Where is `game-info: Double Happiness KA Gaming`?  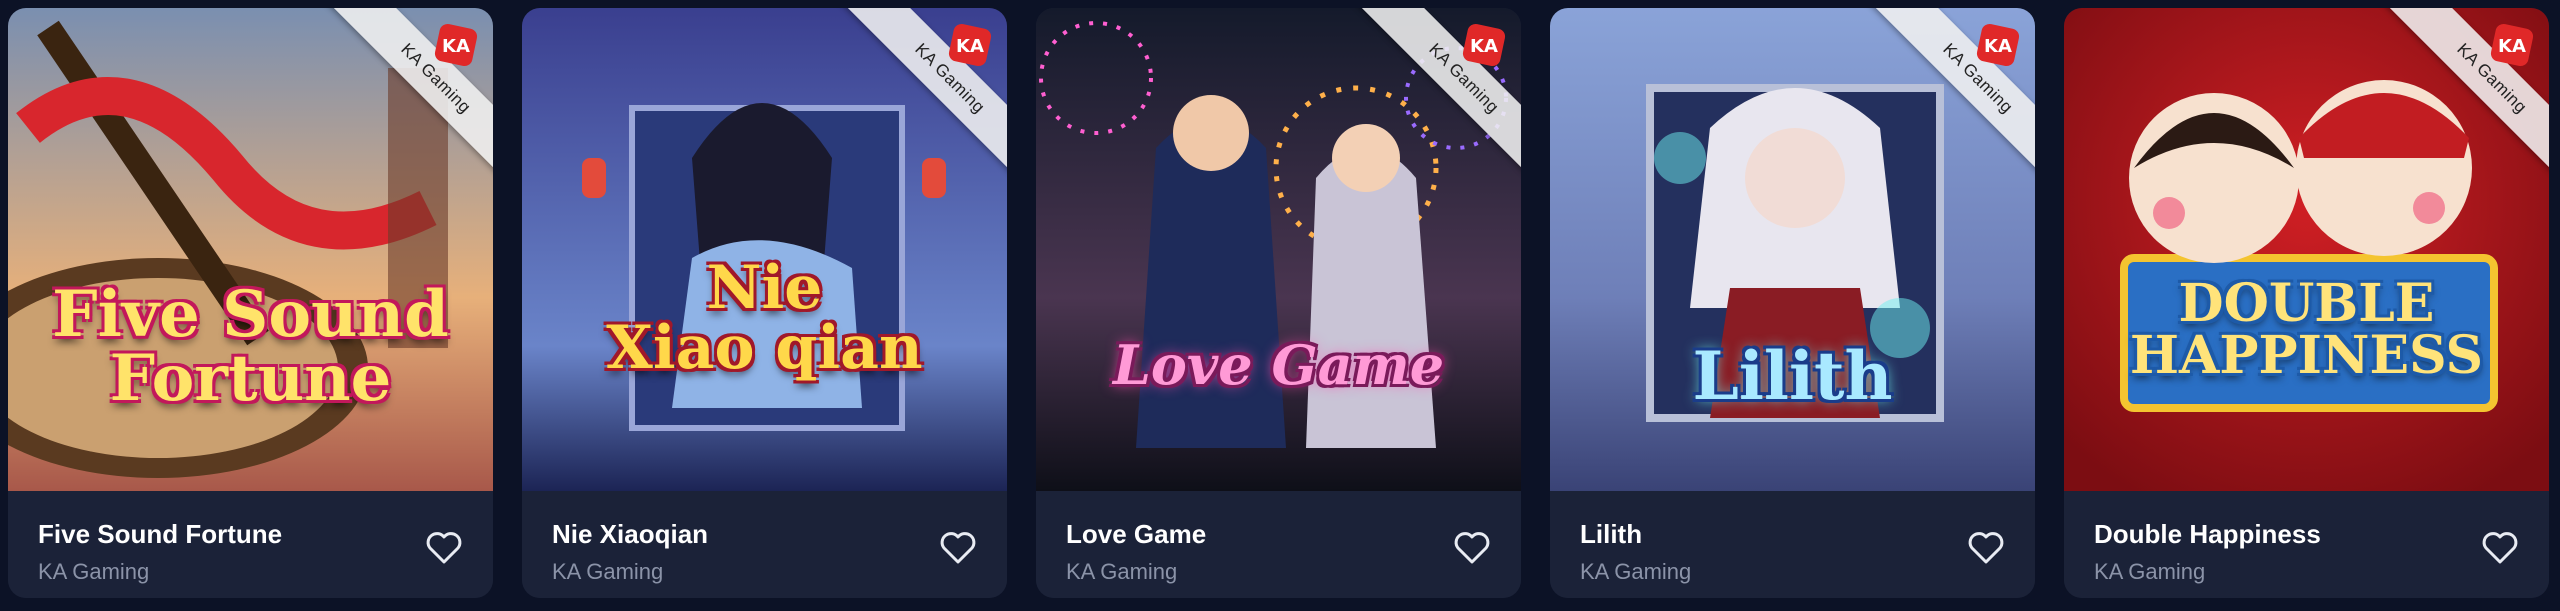
game-info: Double Happiness KA Gaming is located at coordinates (2306, 544).